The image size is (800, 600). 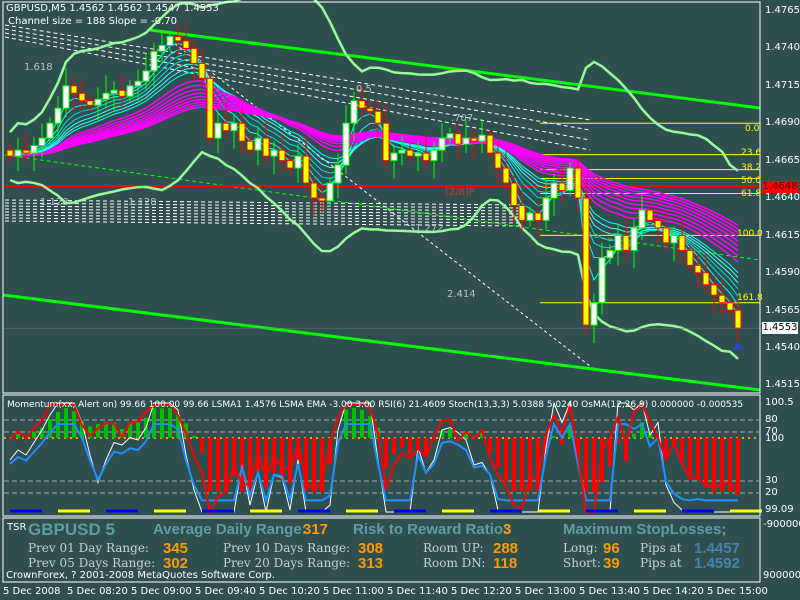 I want to click on rr-value: 3, so click(x=507, y=529).